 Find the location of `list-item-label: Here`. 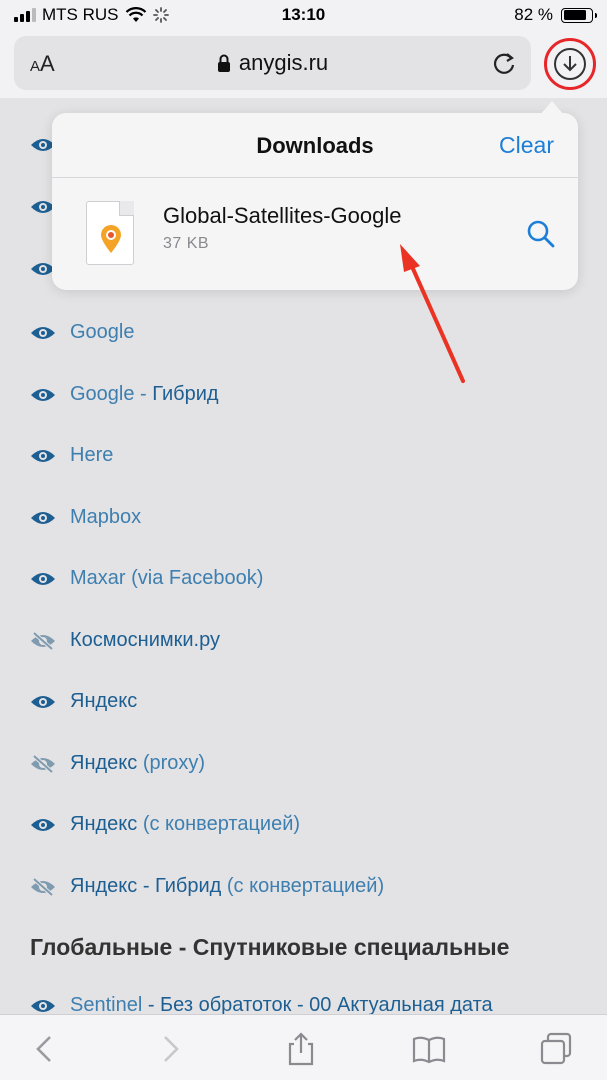

list-item-label: Here is located at coordinates (92, 455).